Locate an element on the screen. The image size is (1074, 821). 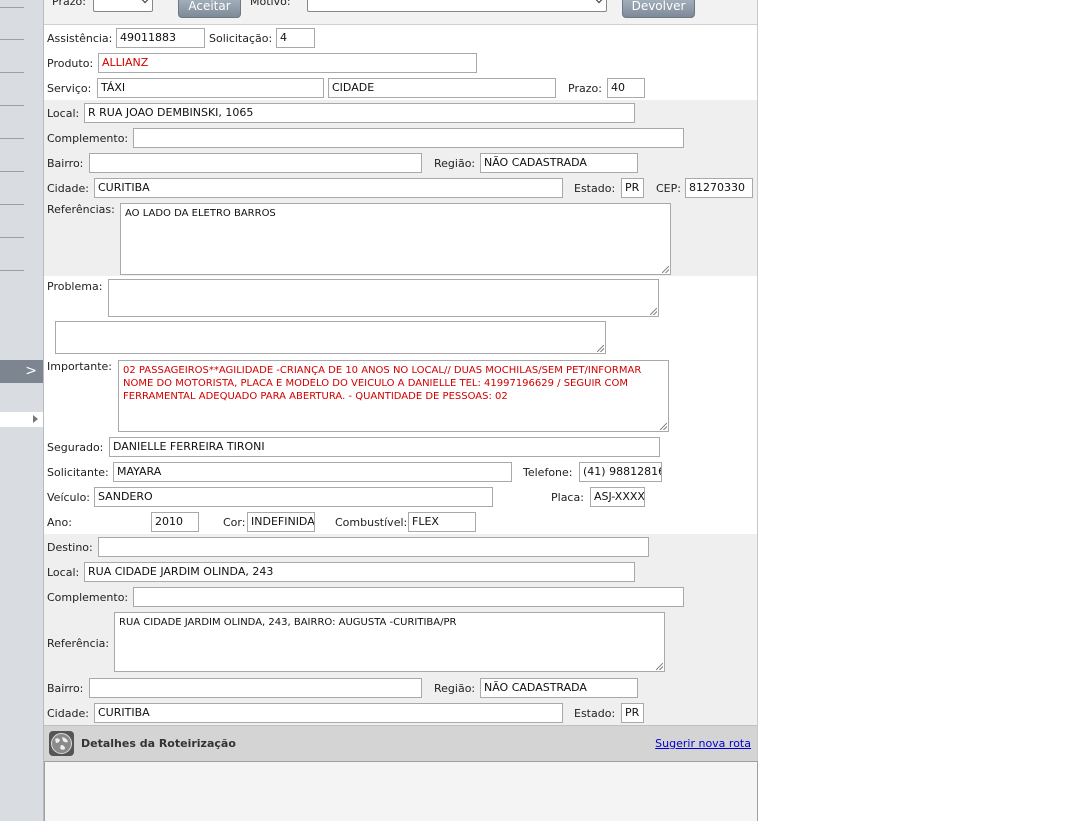
caret-right-icon is located at coordinates (35, 419).